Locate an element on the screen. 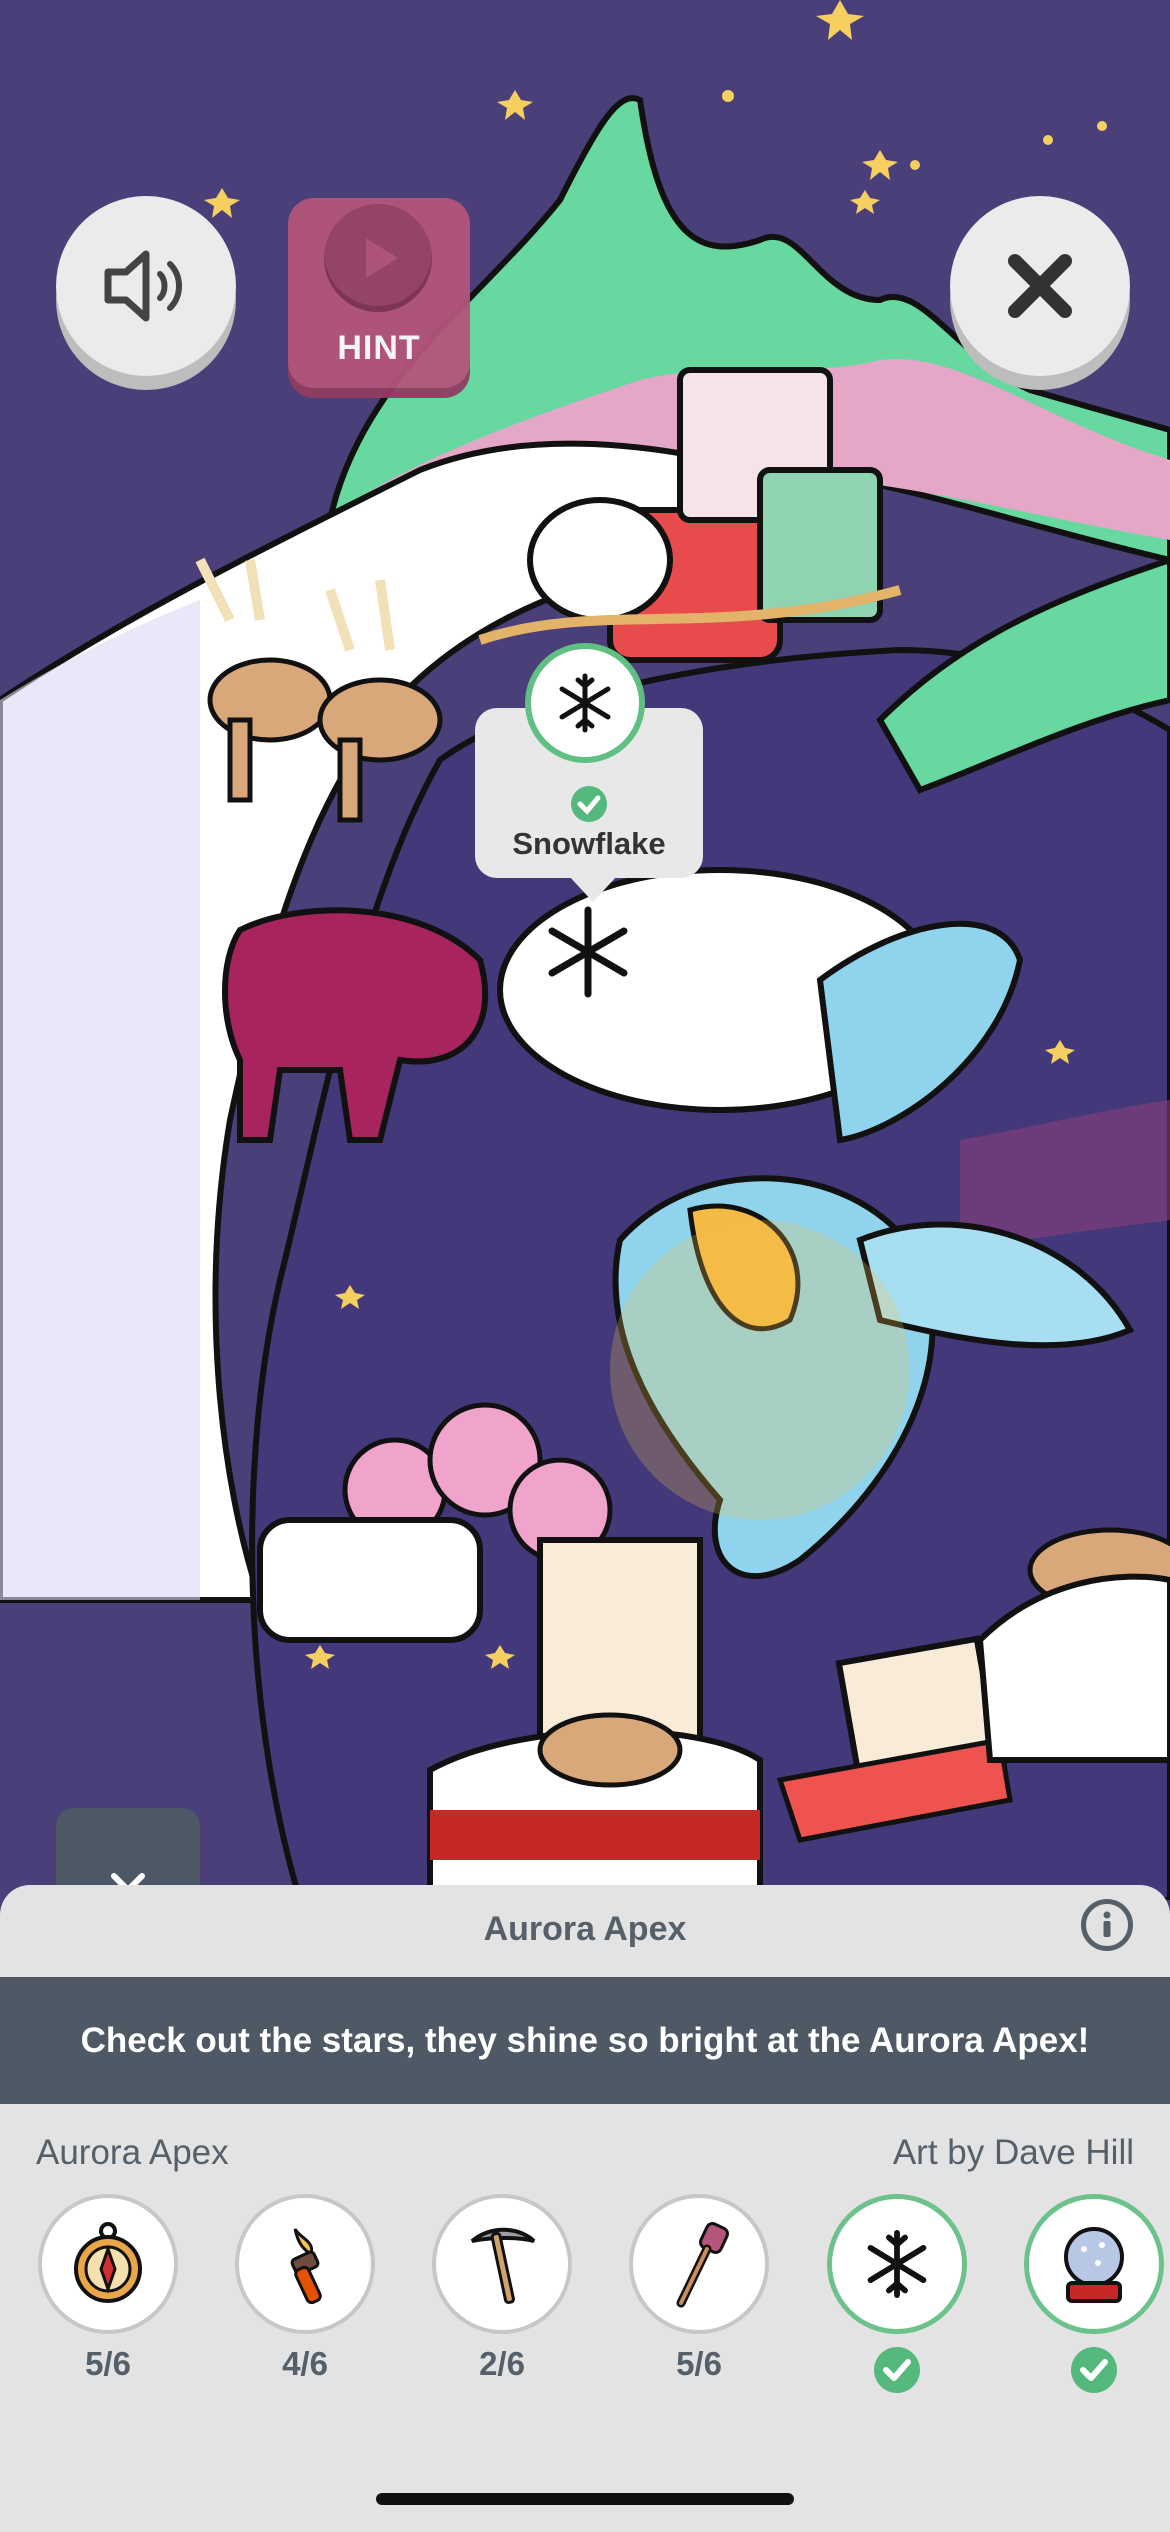 The width and height of the screenshot is (1170, 2532). marshmallow-stick-icon is located at coordinates (702, 2265).